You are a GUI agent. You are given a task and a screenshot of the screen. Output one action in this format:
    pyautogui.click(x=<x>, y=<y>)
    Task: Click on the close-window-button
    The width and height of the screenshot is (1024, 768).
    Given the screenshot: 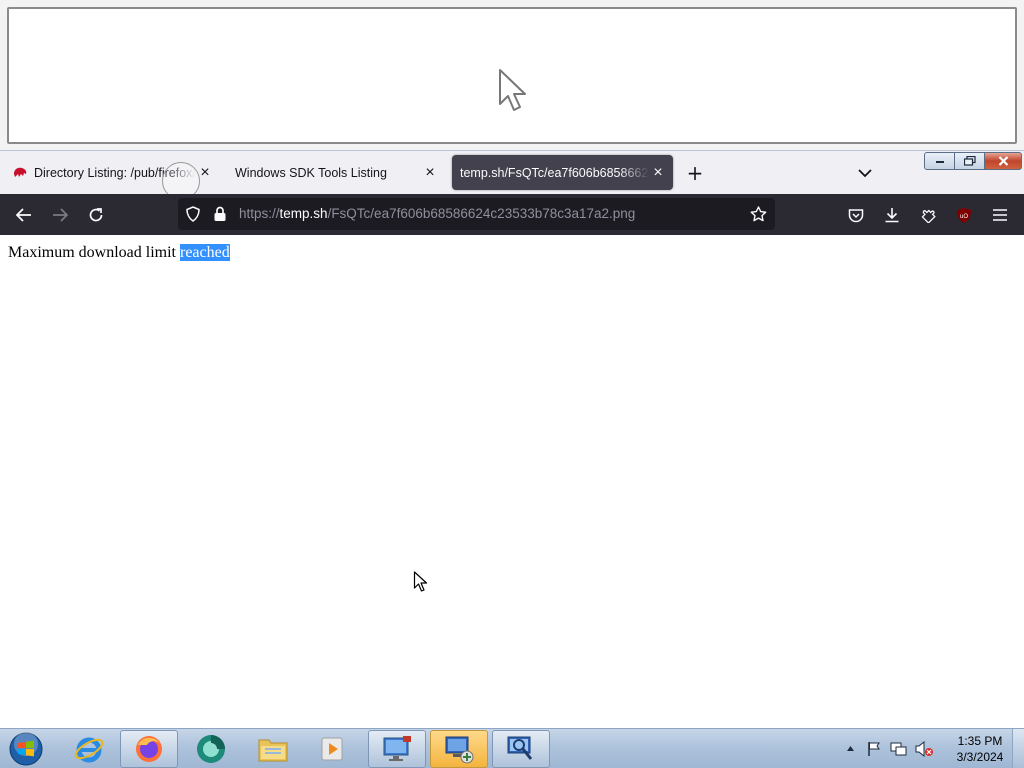 What is the action you would take?
    pyautogui.click(x=1003, y=161)
    